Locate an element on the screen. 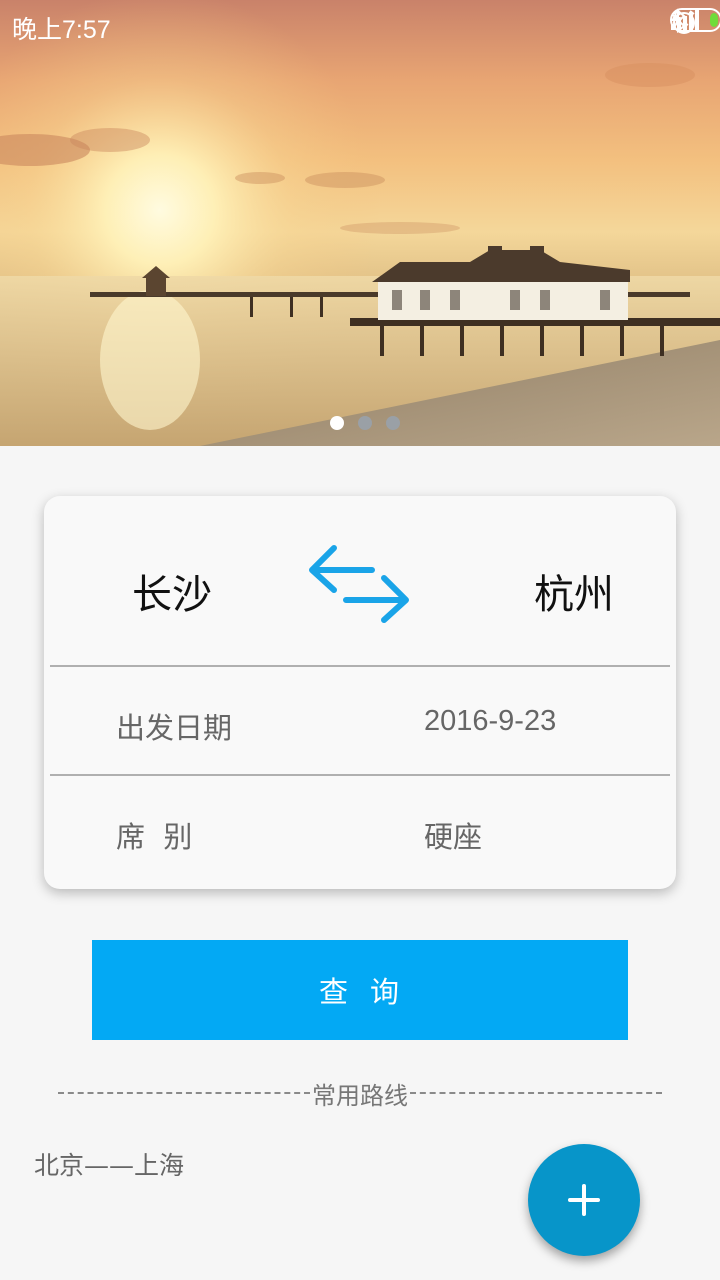 The height and width of the screenshot is (1280, 720). swap-arrows-icon is located at coordinates (359, 584).